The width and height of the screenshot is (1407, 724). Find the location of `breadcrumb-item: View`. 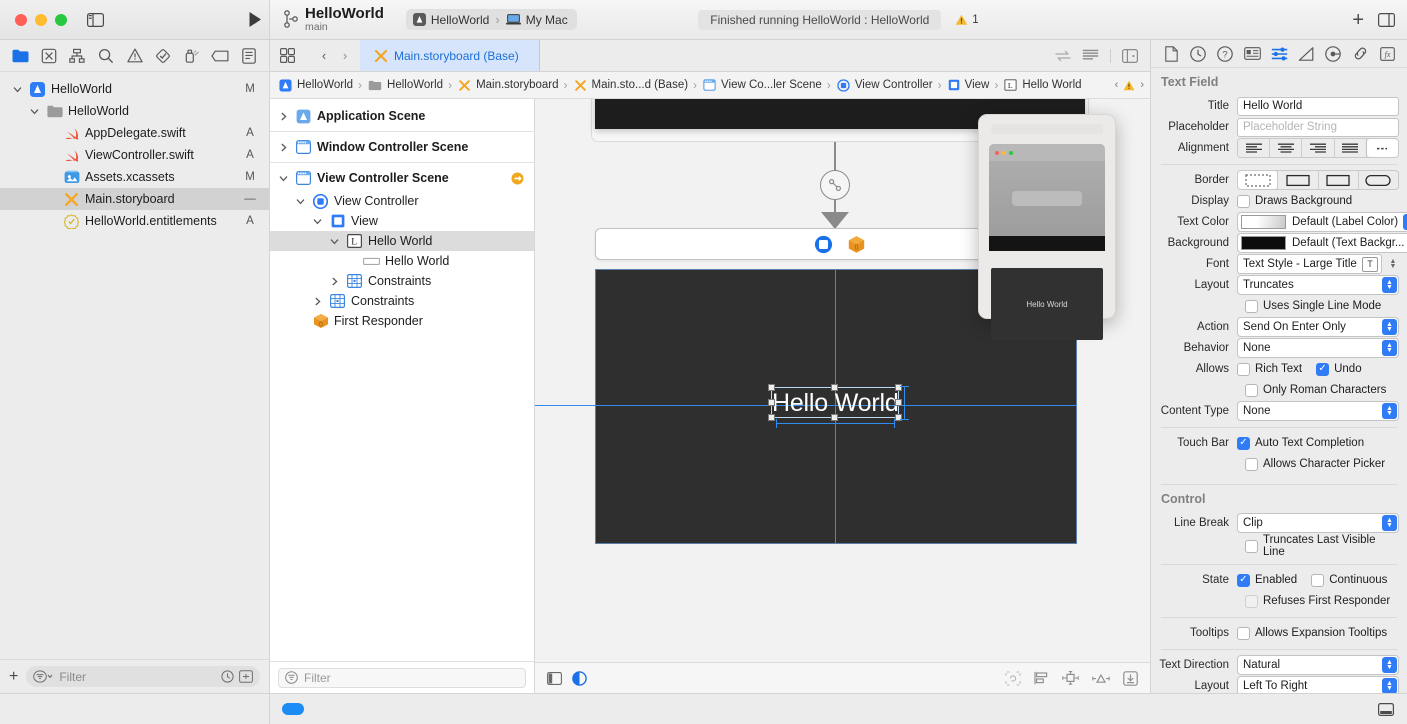

breadcrumb-item: View is located at coordinates (968, 85).